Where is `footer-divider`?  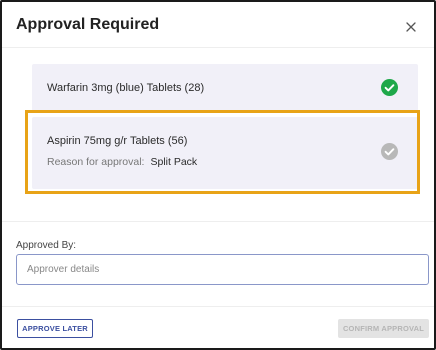
footer-divider is located at coordinates (218, 306).